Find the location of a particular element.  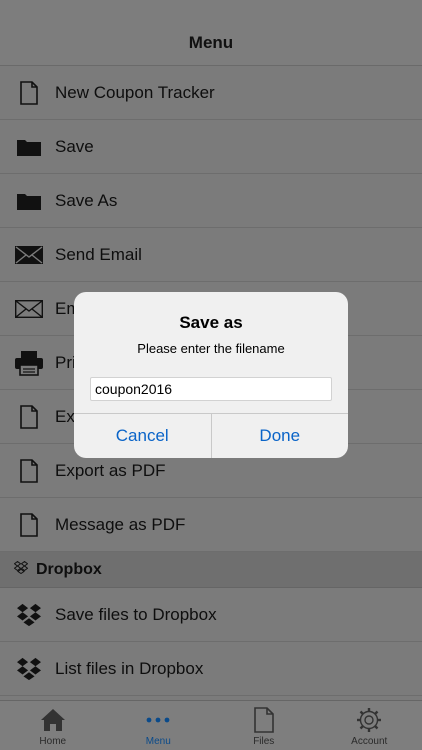

dialog-message: Please enter the filename is located at coordinates (211, 348).